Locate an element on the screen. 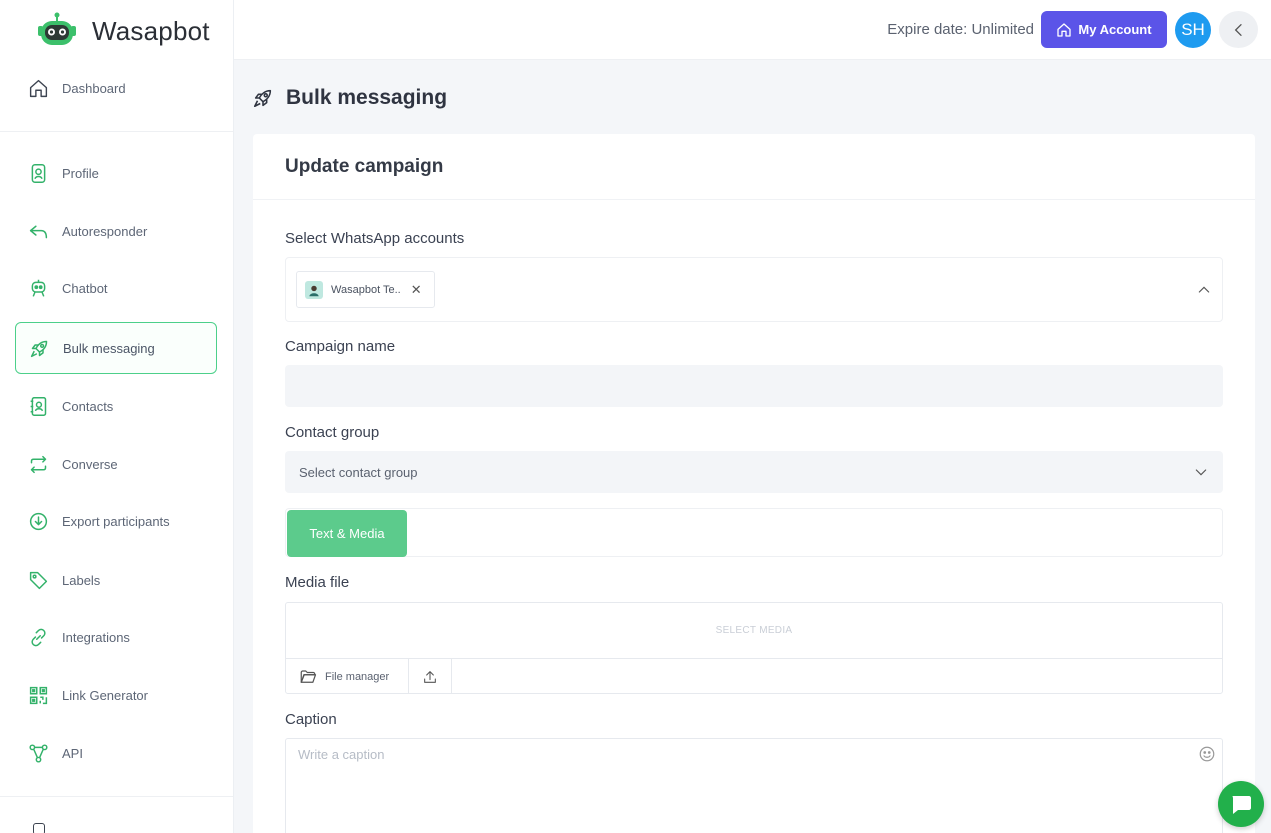  chat-bubble-icon is located at coordinates (1241, 805).